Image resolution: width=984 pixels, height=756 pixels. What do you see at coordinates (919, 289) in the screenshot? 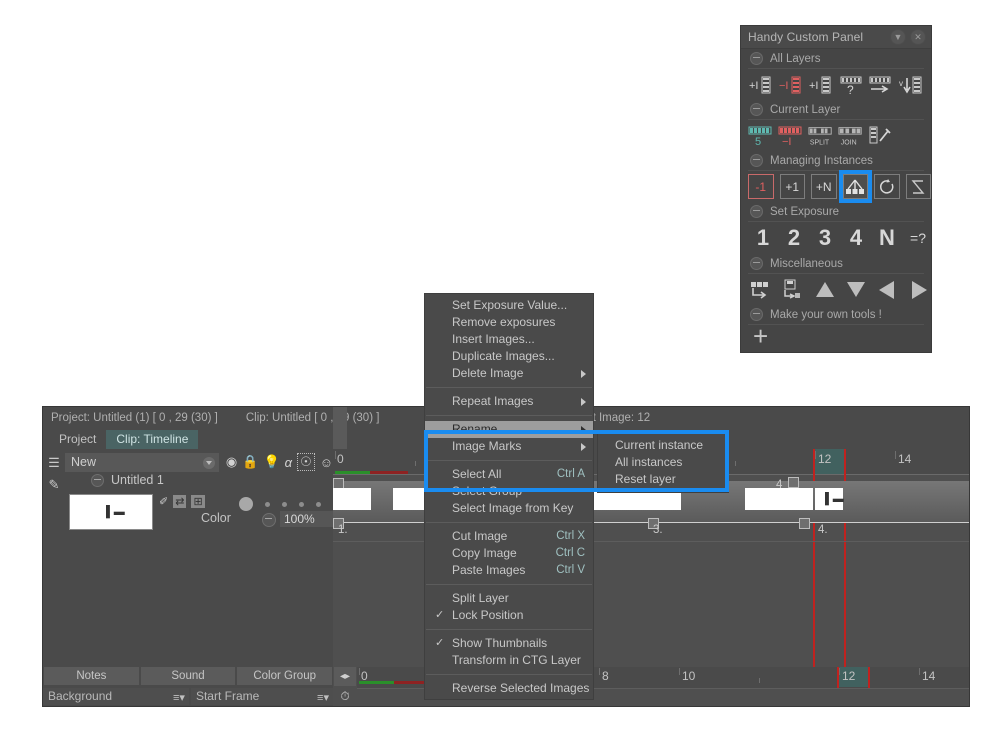
I see `move-right-icon` at bounding box center [919, 289].